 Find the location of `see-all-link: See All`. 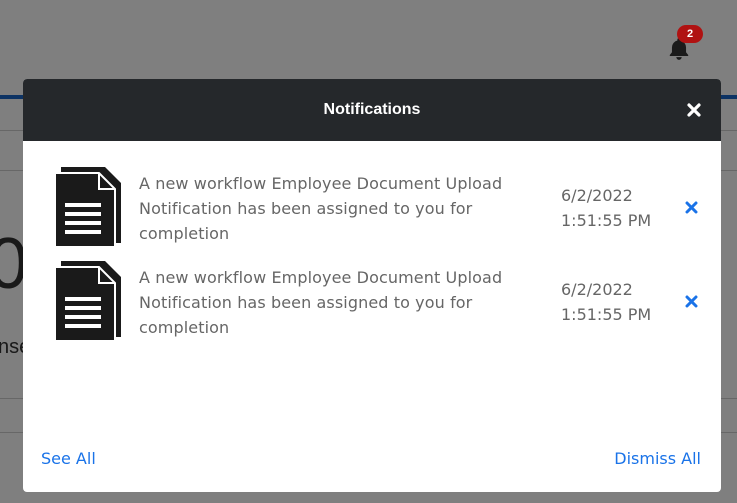

see-all-link: See All is located at coordinates (68, 458).